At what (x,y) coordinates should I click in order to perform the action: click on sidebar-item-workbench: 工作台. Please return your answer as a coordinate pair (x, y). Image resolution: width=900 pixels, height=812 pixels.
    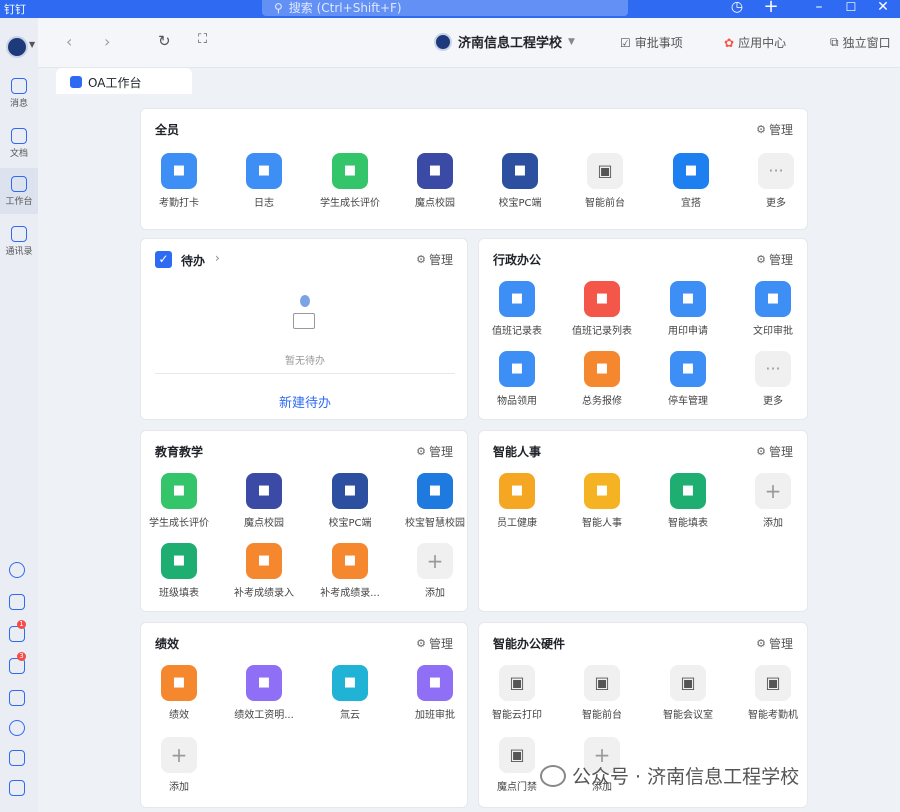
    Looking at the image, I should click on (19, 191).